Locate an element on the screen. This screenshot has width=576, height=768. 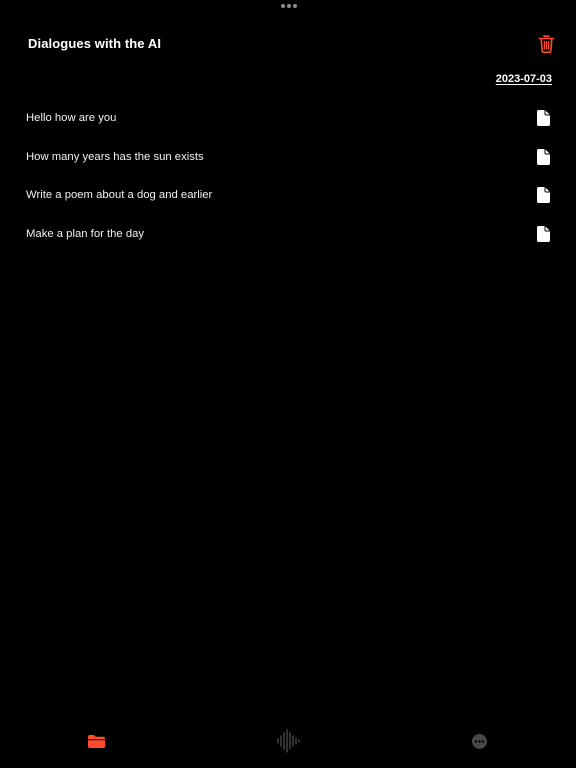
trash-icon is located at coordinates (546, 44).